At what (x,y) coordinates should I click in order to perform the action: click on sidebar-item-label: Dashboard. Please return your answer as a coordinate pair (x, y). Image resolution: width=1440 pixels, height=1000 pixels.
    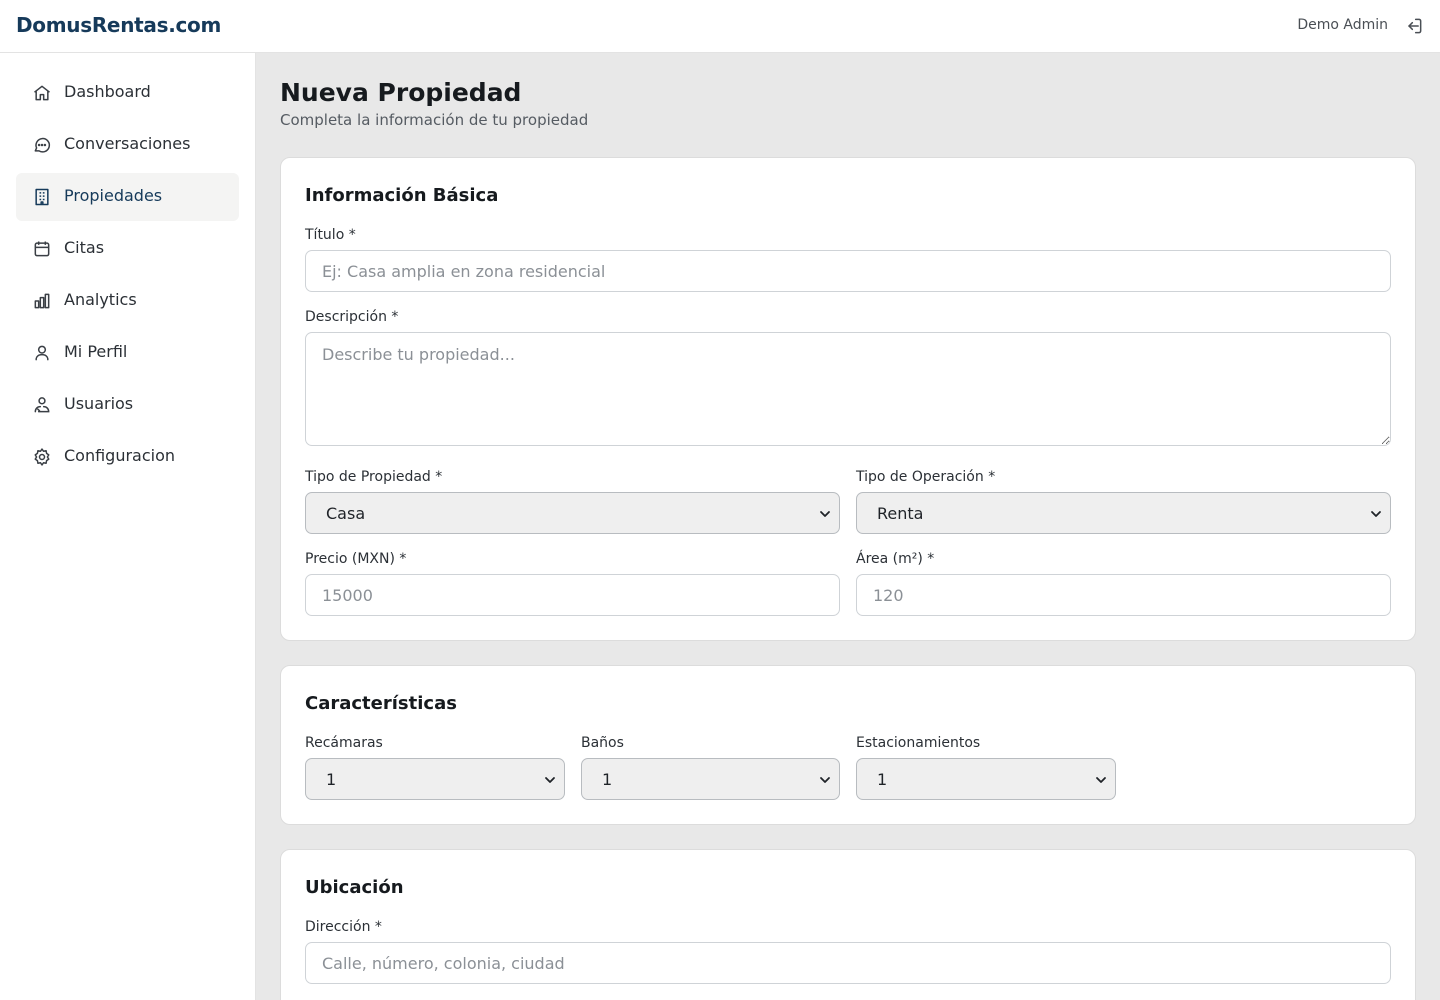
    Looking at the image, I should click on (107, 91).